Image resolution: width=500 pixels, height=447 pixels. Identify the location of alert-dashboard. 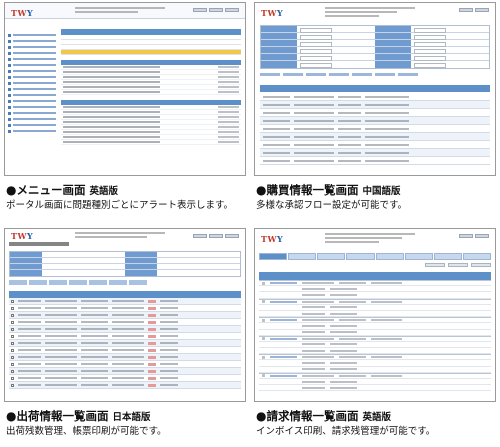
(151, 100).